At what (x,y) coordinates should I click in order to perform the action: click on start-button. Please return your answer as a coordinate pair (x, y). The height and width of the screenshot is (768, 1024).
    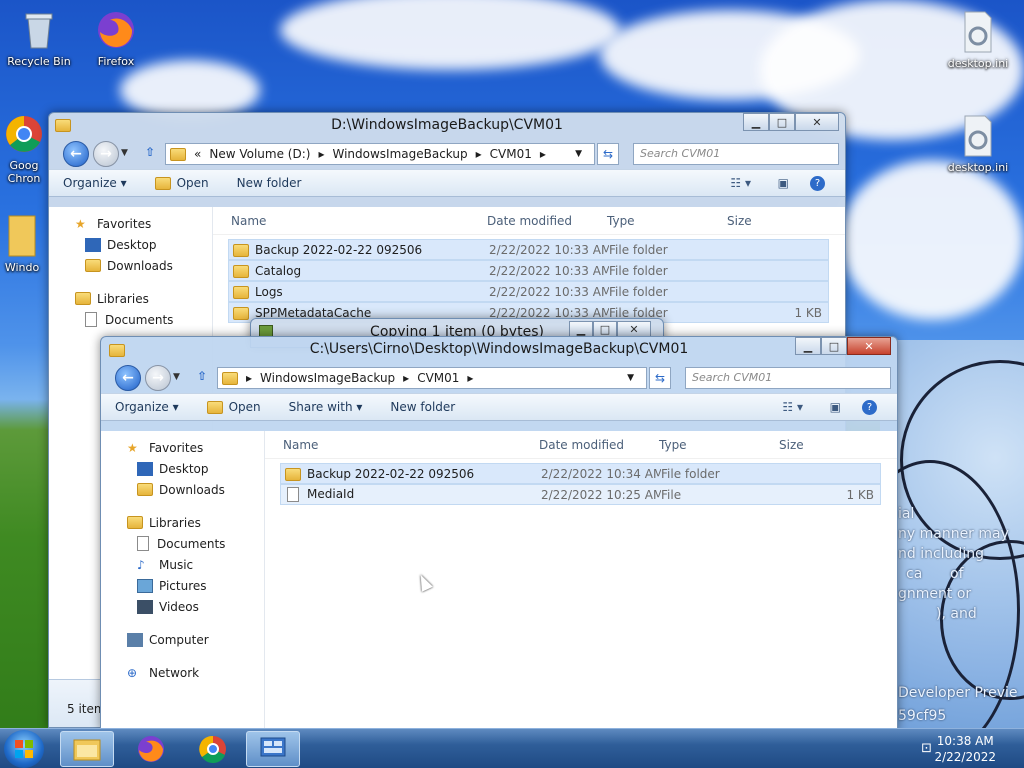
    Looking at the image, I should click on (24, 749).